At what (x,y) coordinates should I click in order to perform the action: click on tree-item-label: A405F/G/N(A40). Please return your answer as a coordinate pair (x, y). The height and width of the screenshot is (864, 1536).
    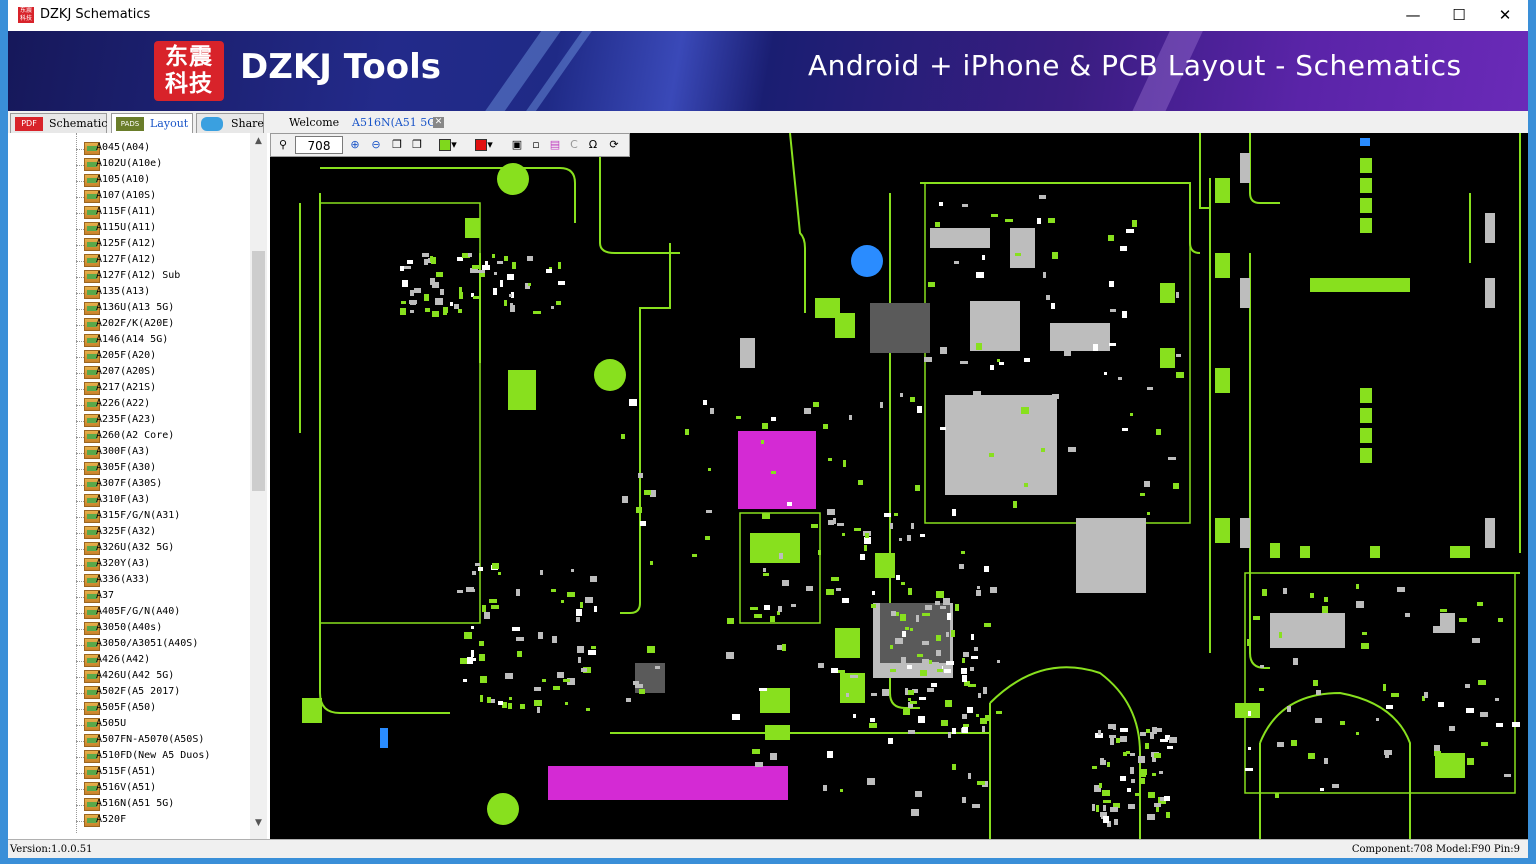
    Looking at the image, I should click on (138, 611).